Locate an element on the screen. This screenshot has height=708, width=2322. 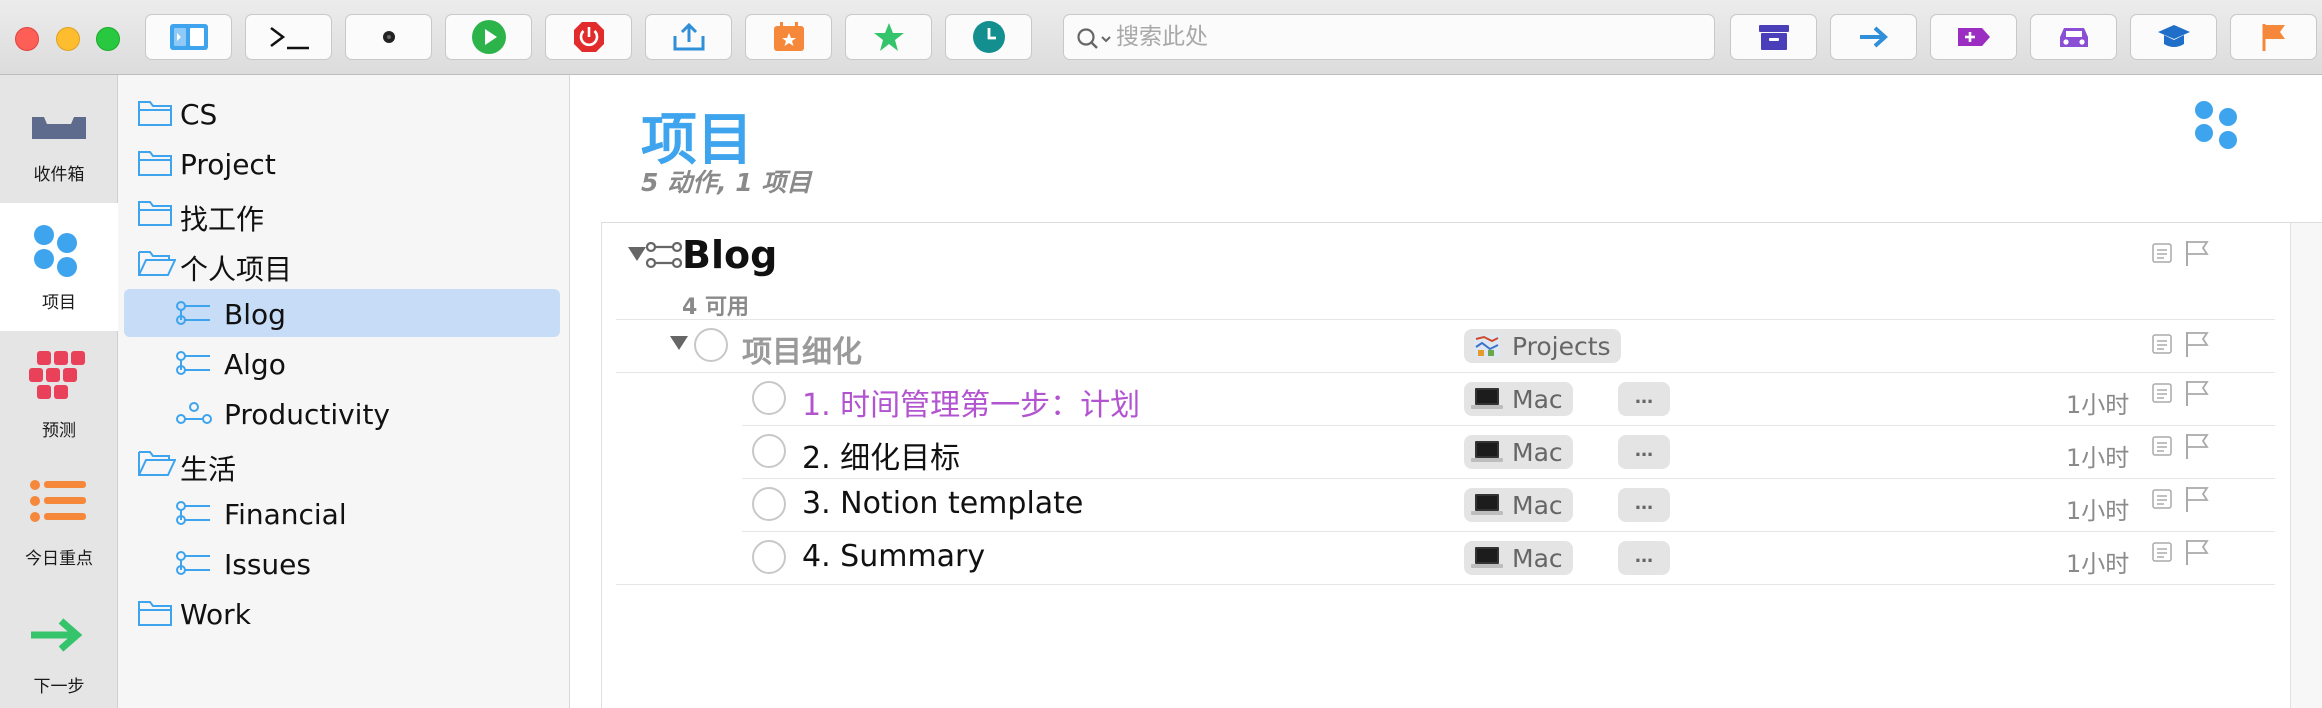
task-row: 4. Summary Mac ... 1小时 is located at coordinates (1447, 558).